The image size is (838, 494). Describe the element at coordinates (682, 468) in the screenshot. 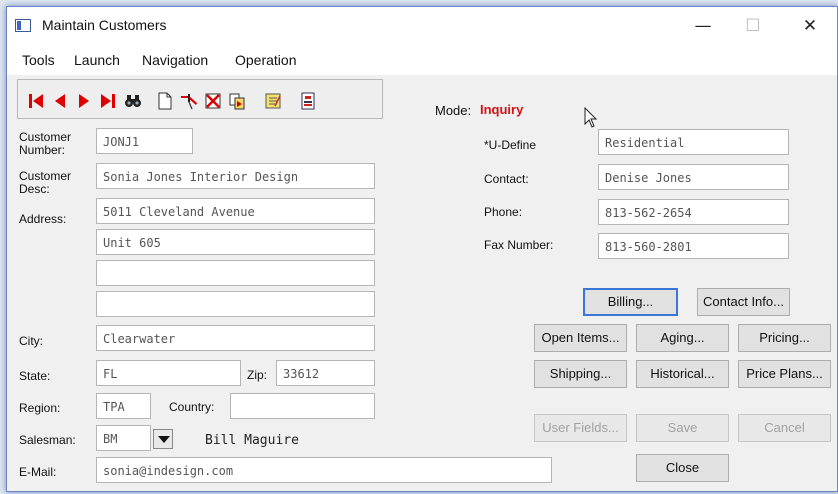

I see `close-button: Close` at that location.